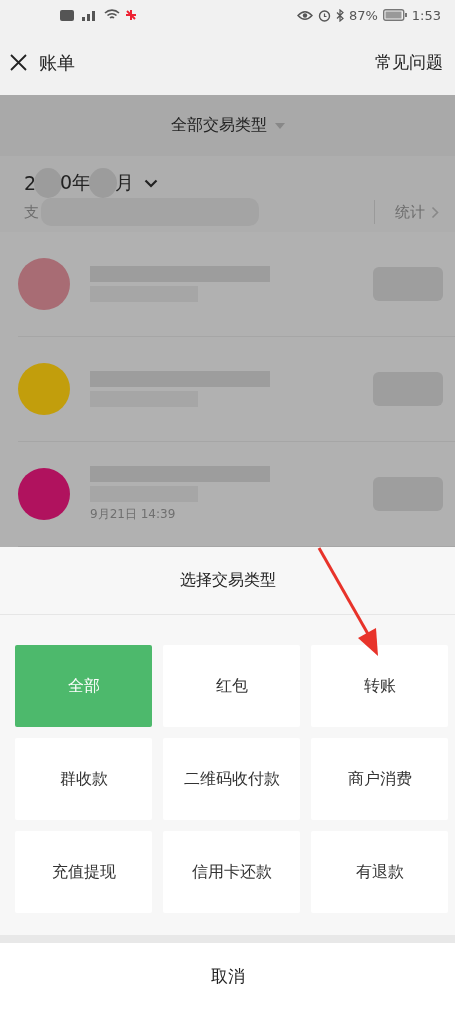 This screenshot has width=455, height=1010. Describe the element at coordinates (112, 15) in the screenshot. I see `wifi-icon` at that location.